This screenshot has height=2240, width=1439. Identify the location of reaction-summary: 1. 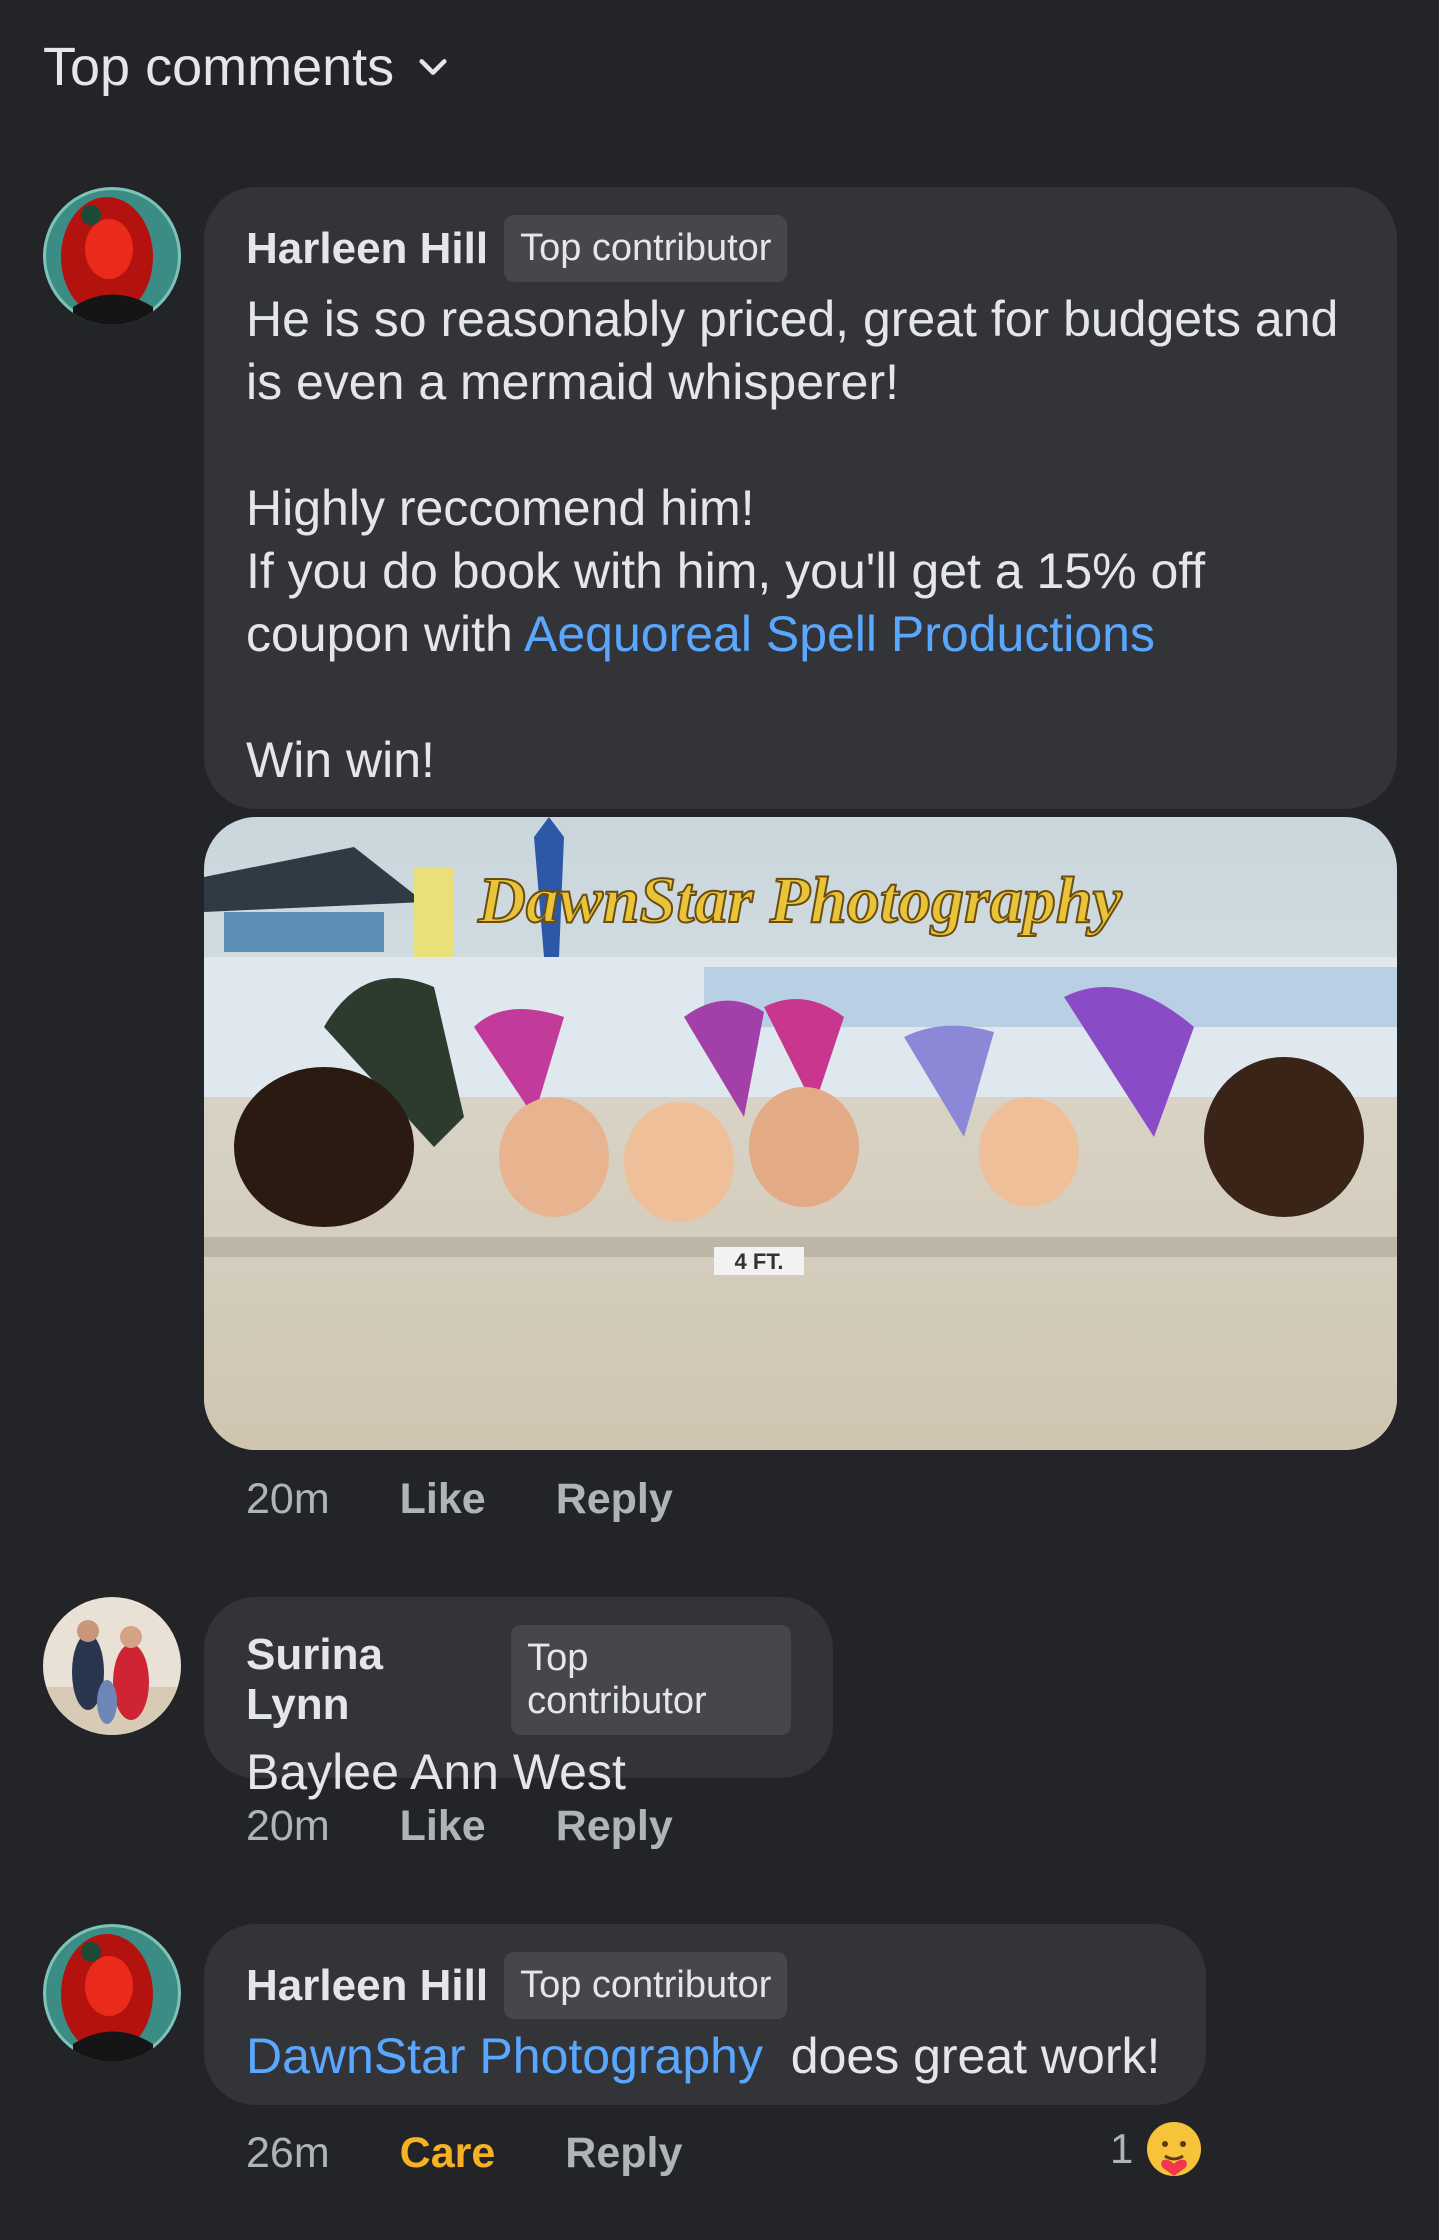
(1156, 2149).